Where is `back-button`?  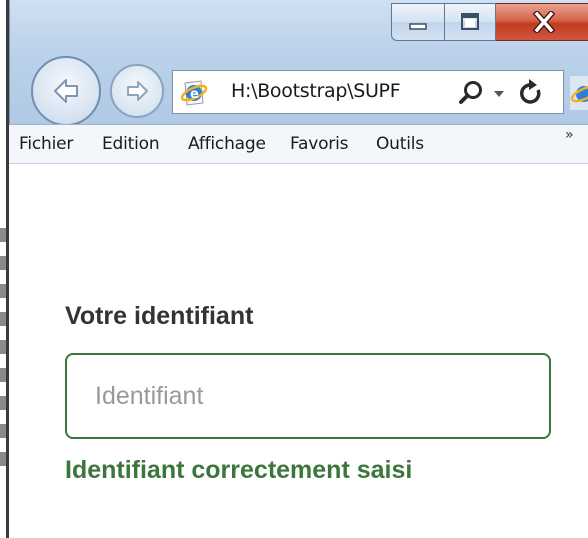 back-button is located at coordinates (66, 91).